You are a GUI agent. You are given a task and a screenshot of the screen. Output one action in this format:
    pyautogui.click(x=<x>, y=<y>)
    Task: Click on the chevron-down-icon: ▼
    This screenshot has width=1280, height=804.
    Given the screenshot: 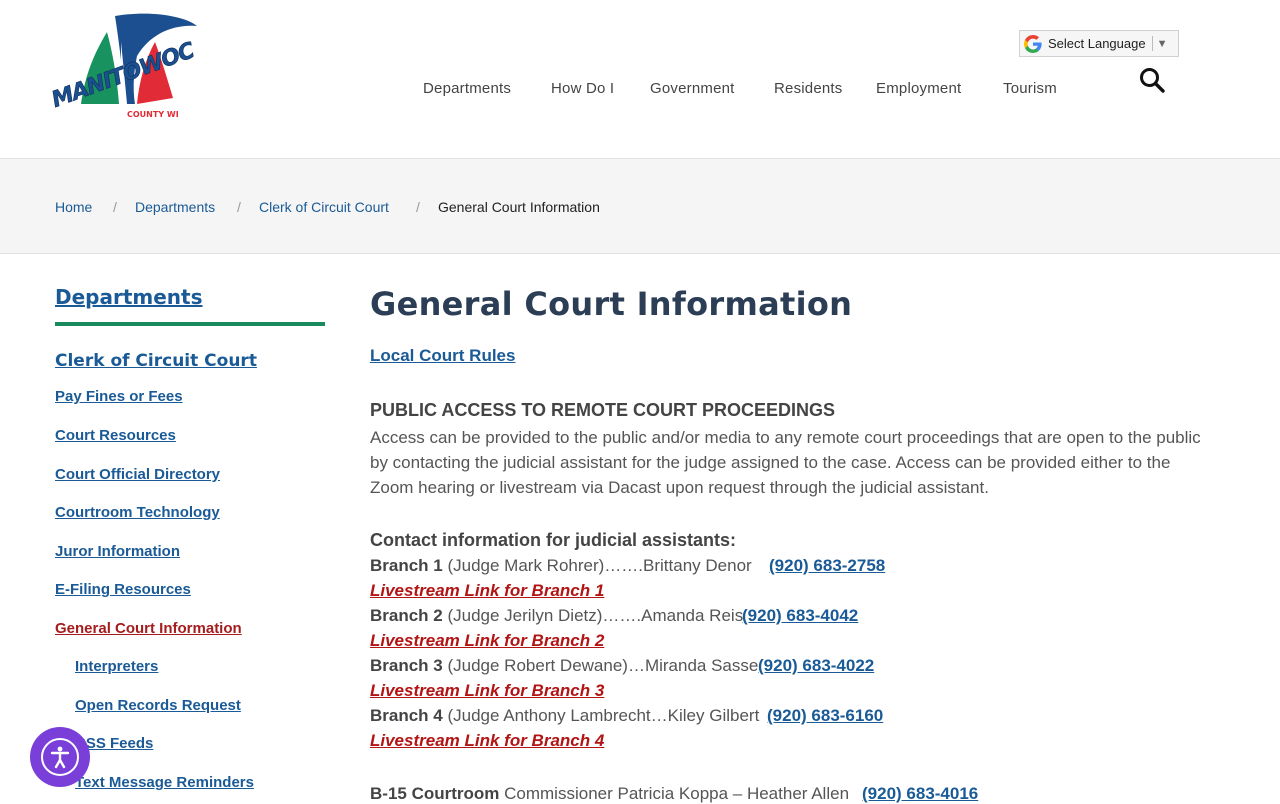 What is the action you would take?
    pyautogui.click(x=1162, y=43)
    